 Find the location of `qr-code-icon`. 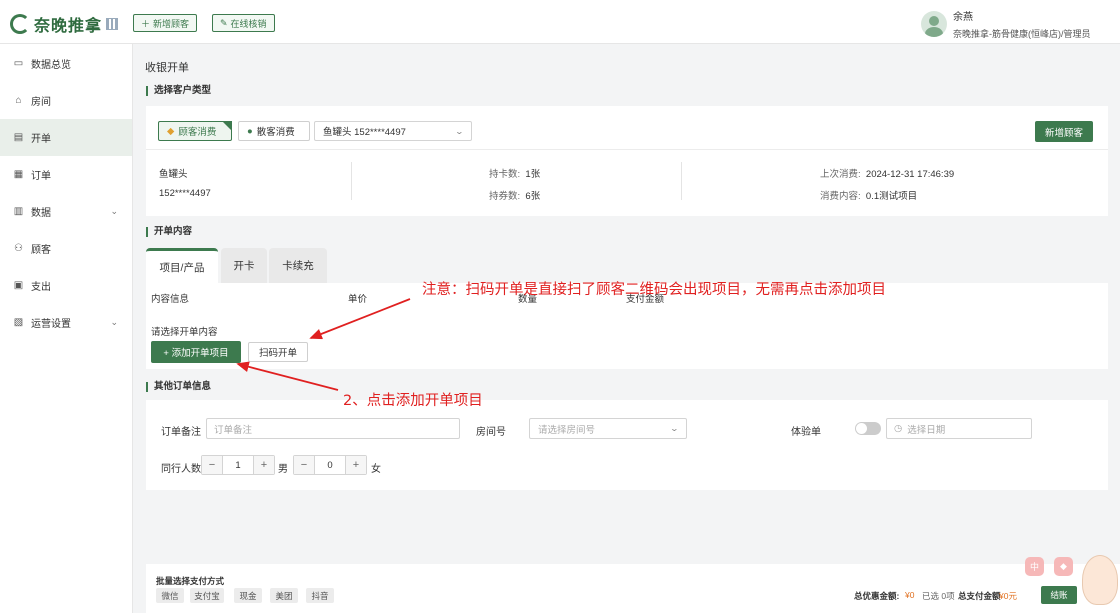

qr-code-icon is located at coordinates (112, 24).